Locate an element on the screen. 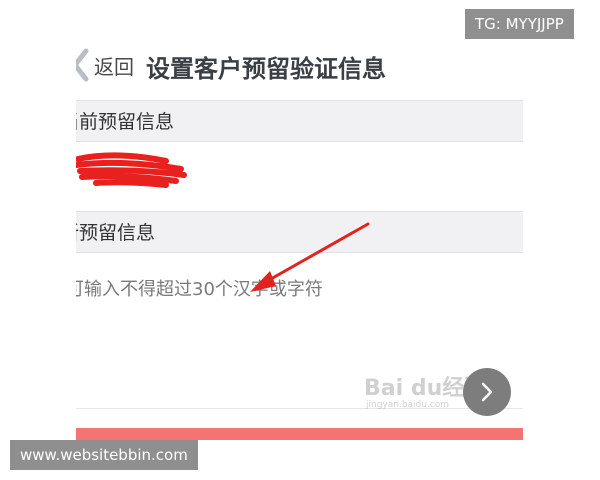 This screenshot has width=600, height=480. annotation-arrow is located at coordinates (310, 257).